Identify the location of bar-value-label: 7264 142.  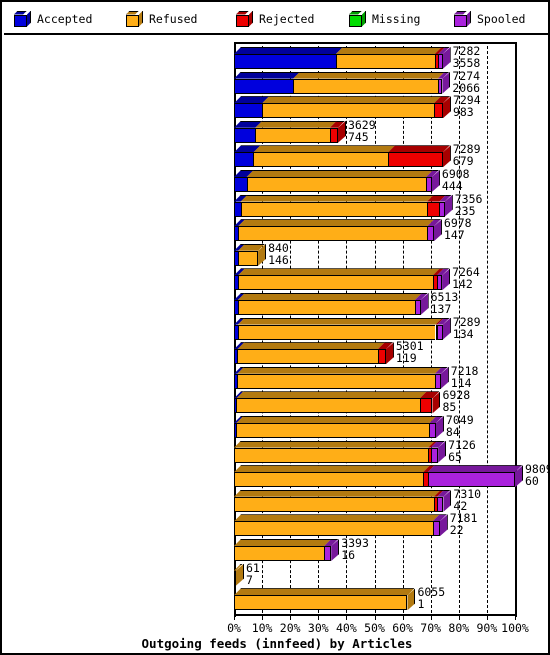
(466, 278).